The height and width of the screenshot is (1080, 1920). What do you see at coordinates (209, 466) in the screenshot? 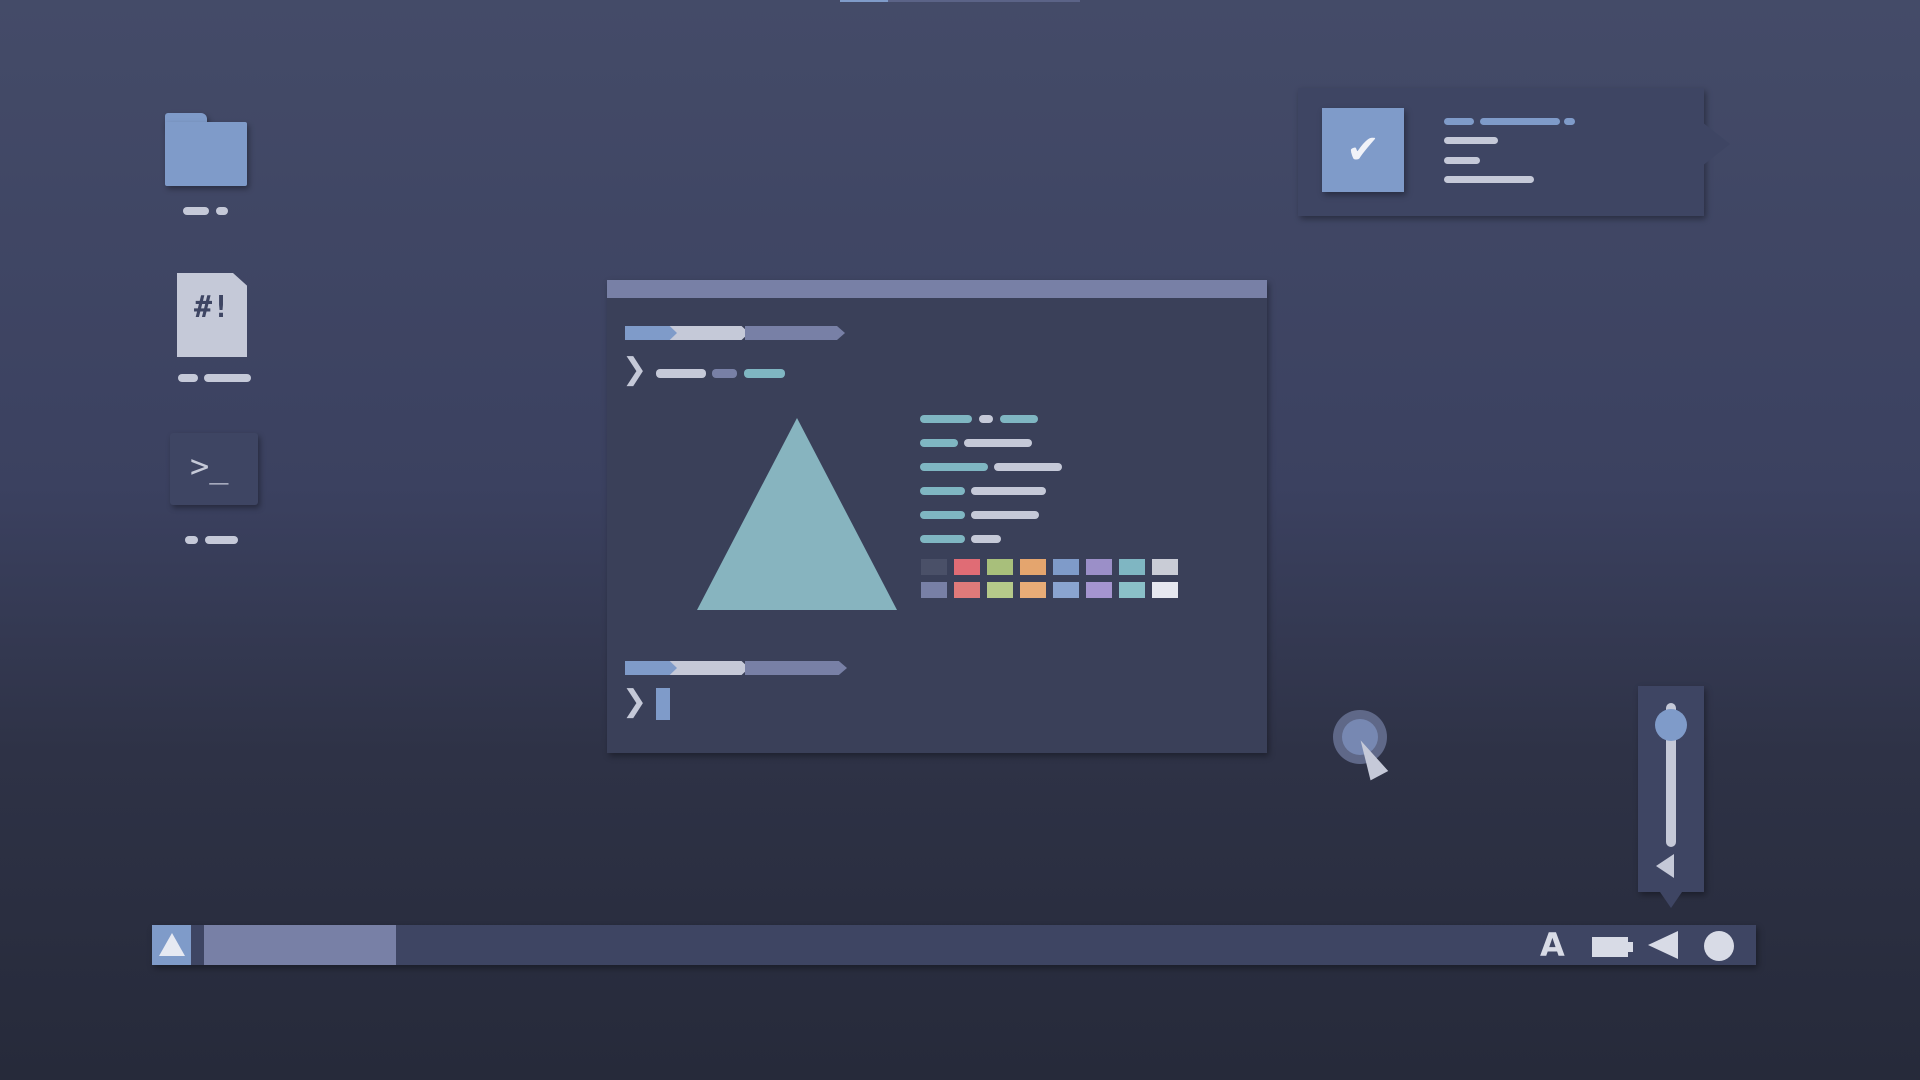
I see `terminal-prompt-glyph: >_` at bounding box center [209, 466].